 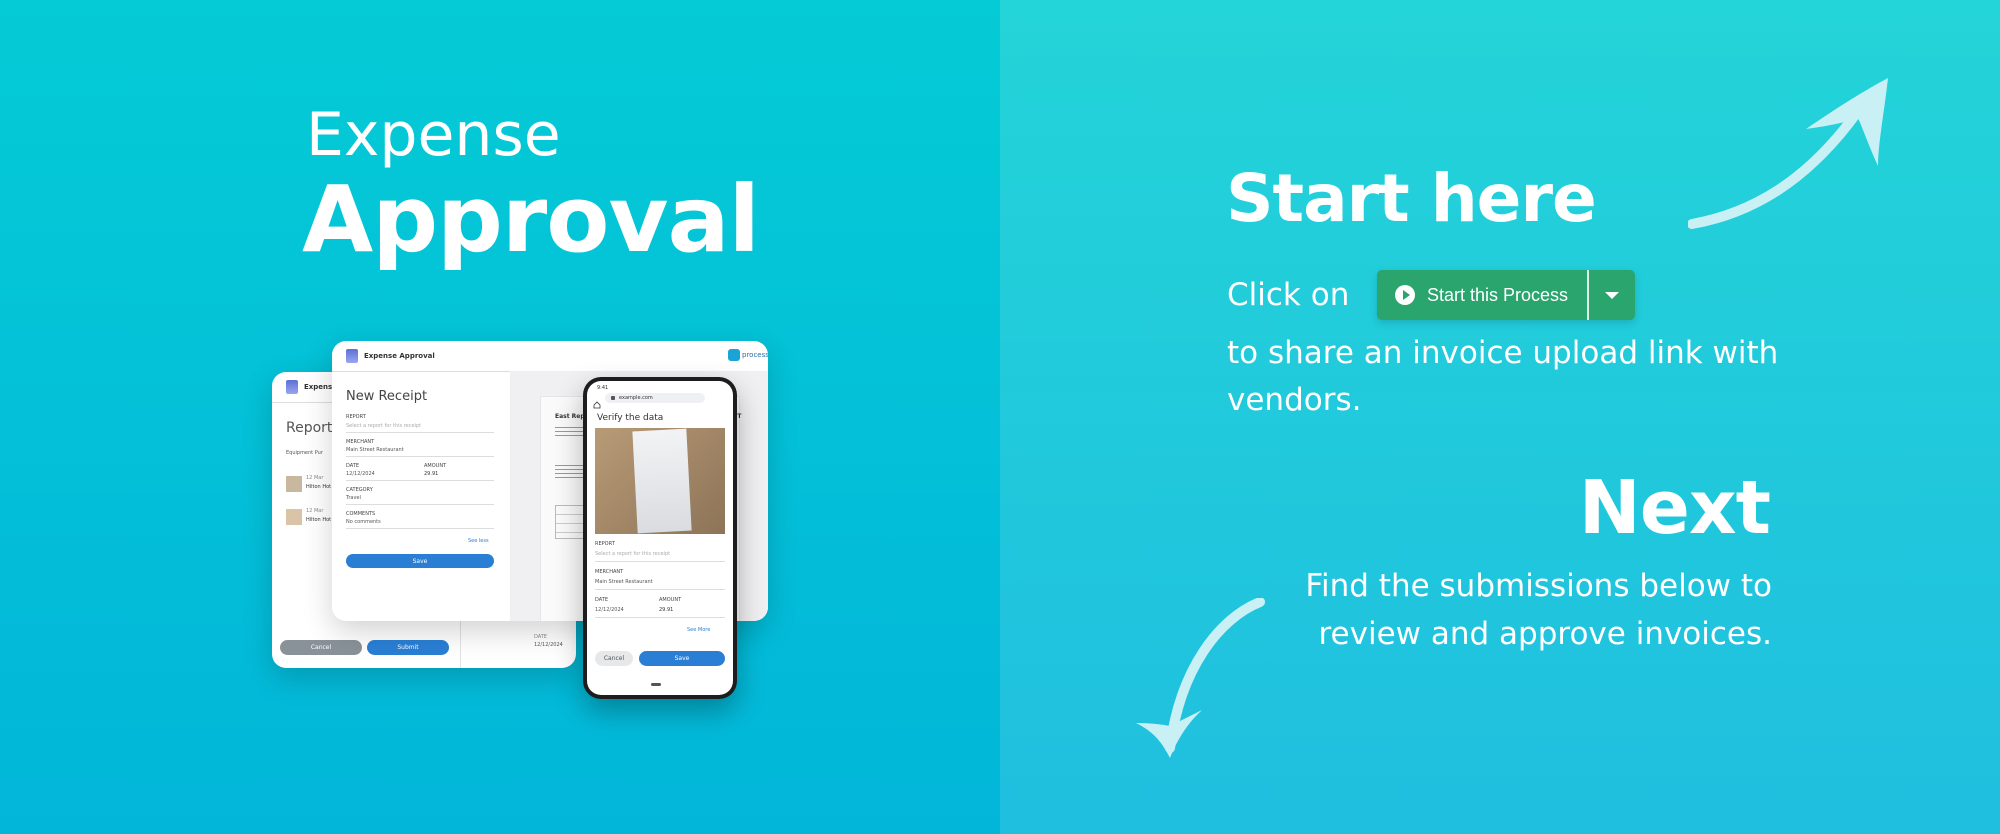 What do you see at coordinates (408, 647) in the screenshot?
I see `submit-button: Submit` at bounding box center [408, 647].